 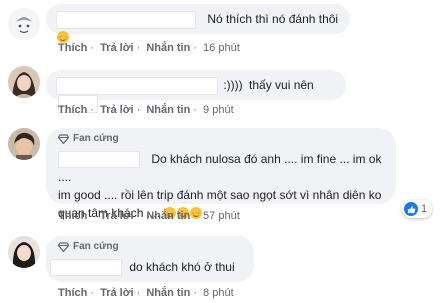 What do you see at coordinates (221, 216) in the screenshot?
I see `timestamp: 57 phút` at bounding box center [221, 216].